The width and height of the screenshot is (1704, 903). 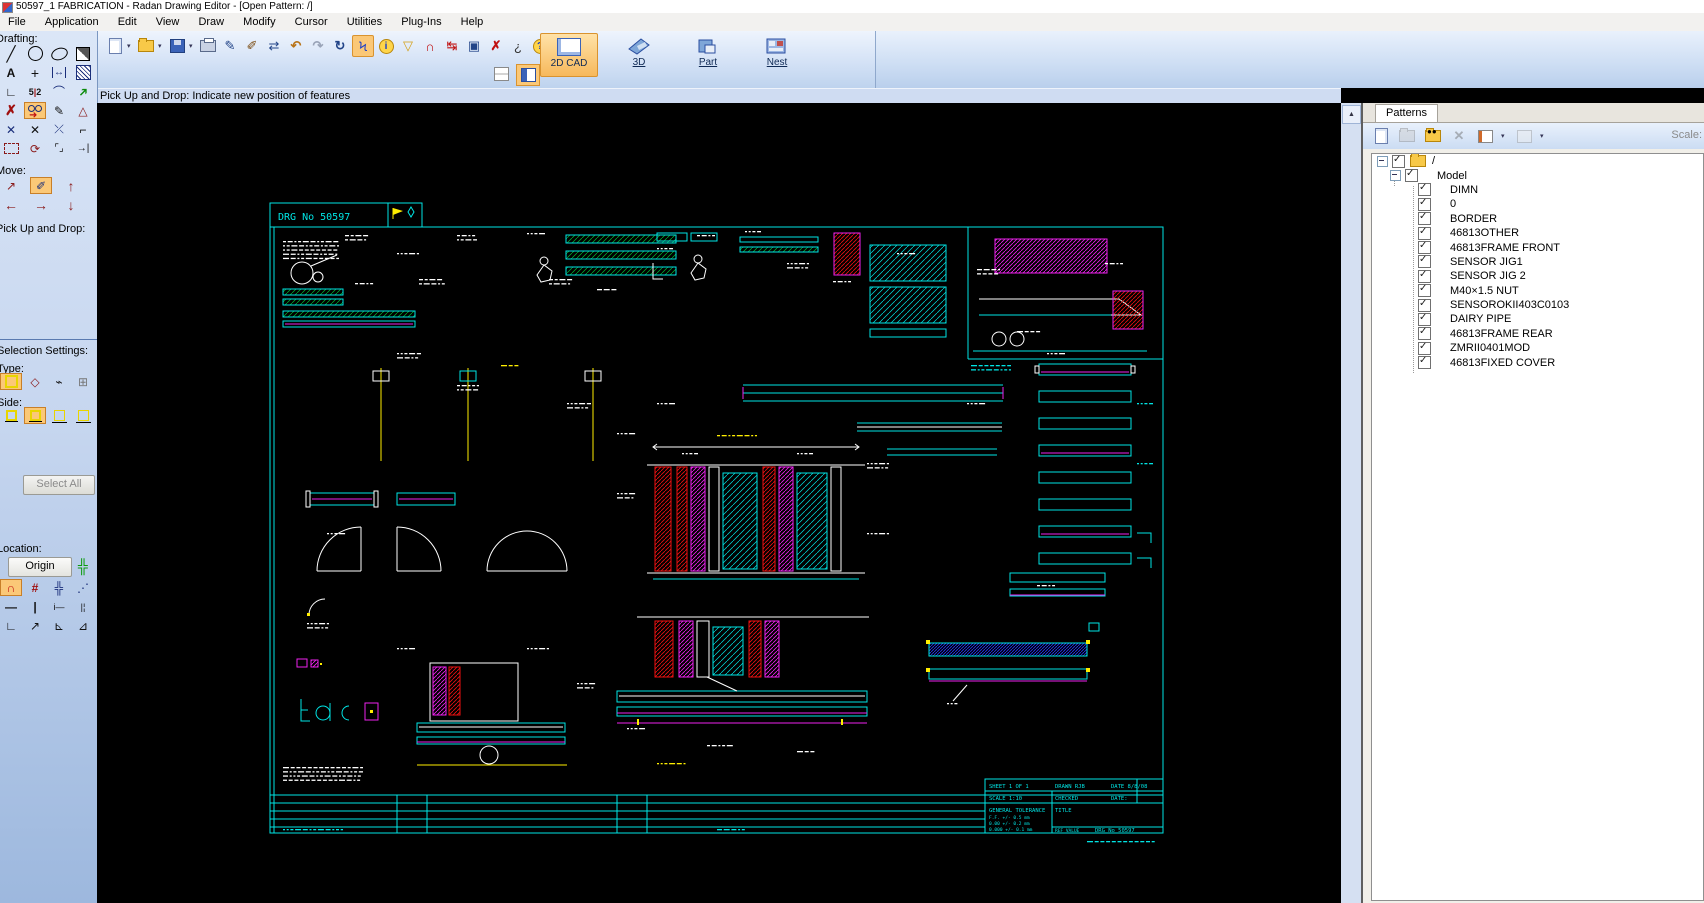 I want to click on copy-transform-icon: ⇄, so click(x=274, y=46).